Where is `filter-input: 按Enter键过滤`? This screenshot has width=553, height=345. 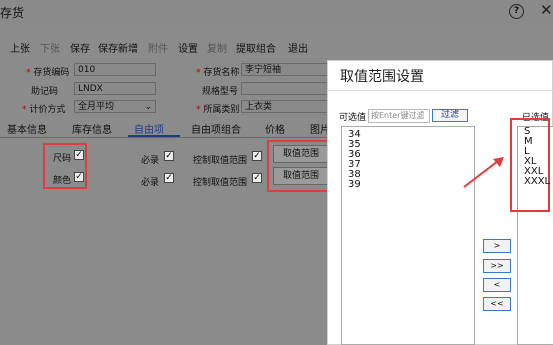 filter-input: 按Enter键过滤 is located at coordinates (399, 116).